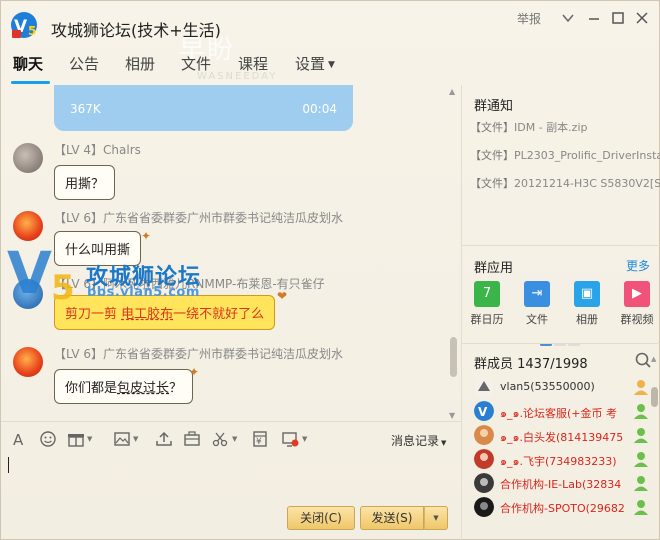 This screenshot has height=540, width=660. What do you see at coordinates (567, 387) in the screenshot?
I see `member-item: vlan5(53550000)` at bounding box center [567, 387].